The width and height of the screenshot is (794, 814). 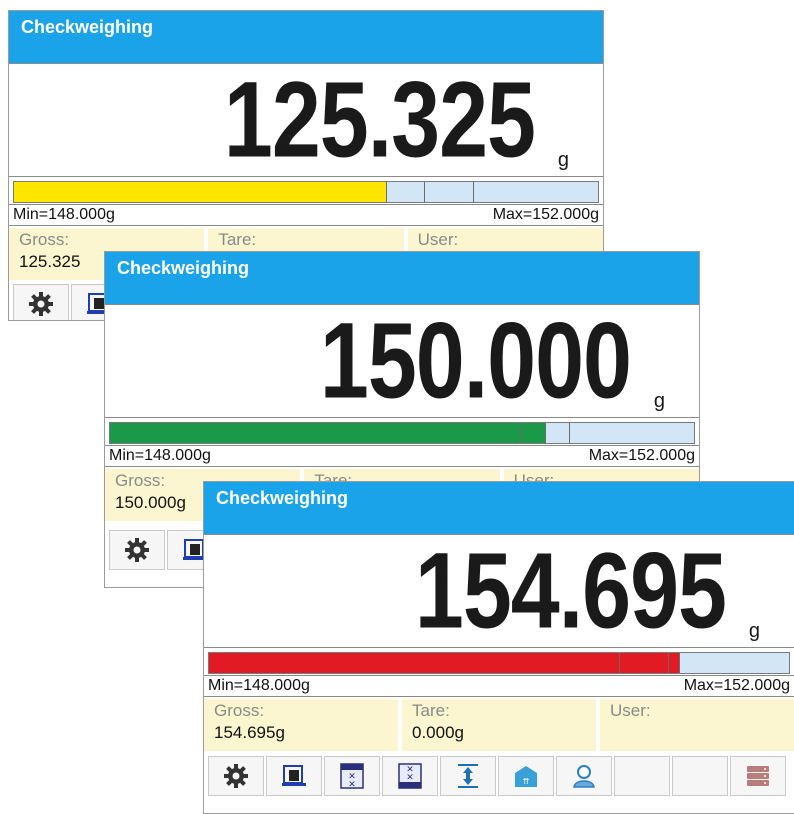 I want to click on weight-display: 125.325 g, so click(x=306, y=120).